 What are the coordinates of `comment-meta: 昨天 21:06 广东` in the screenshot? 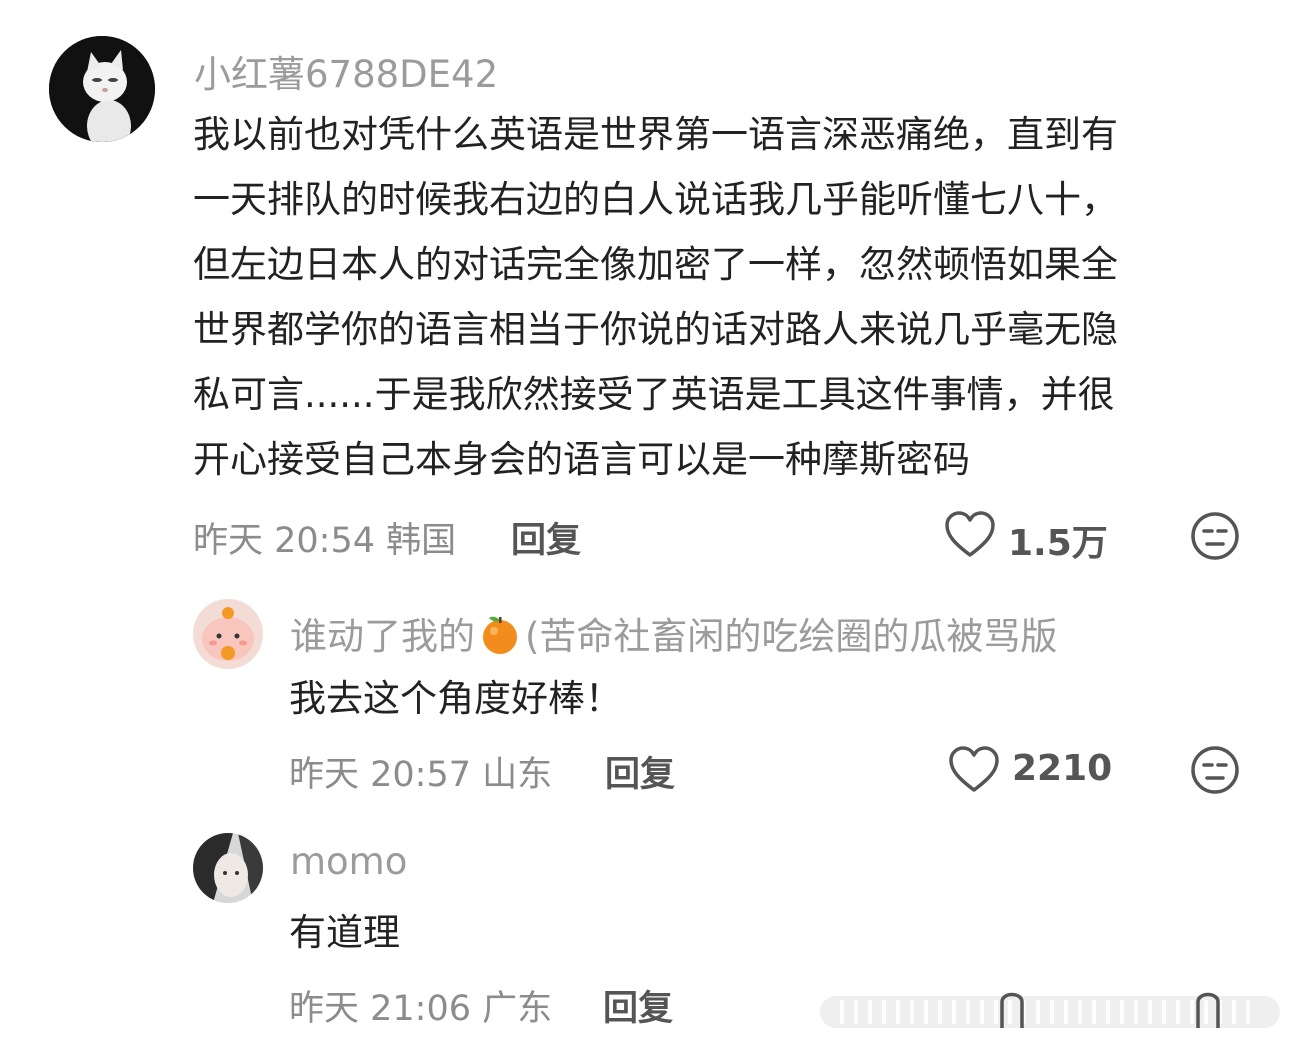 It's located at (421, 1009).